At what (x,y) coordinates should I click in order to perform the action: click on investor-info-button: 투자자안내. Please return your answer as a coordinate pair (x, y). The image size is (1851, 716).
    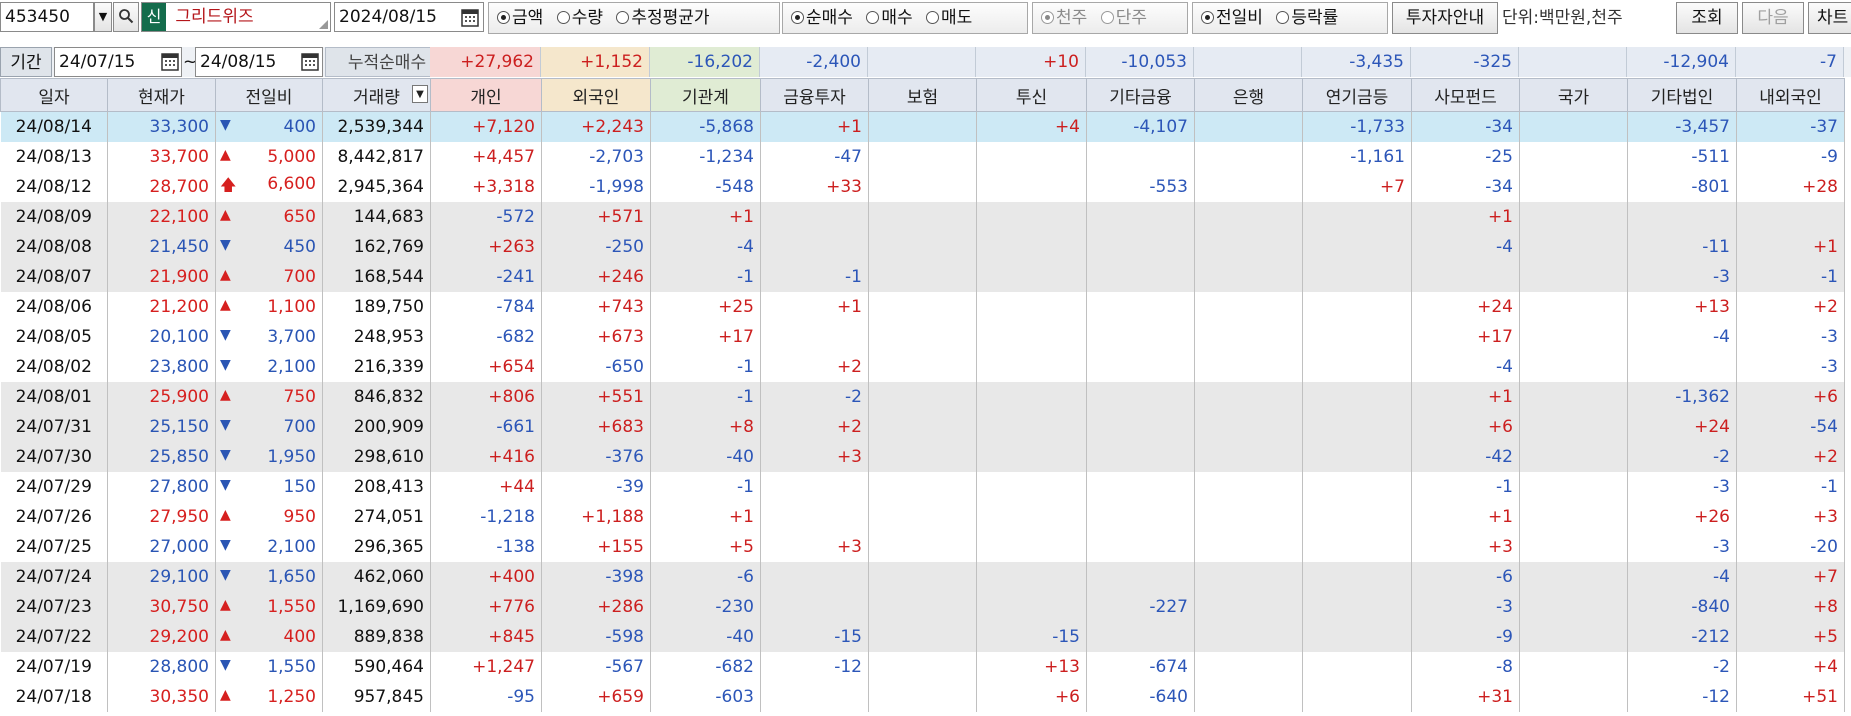
    Looking at the image, I should click on (1445, 18).